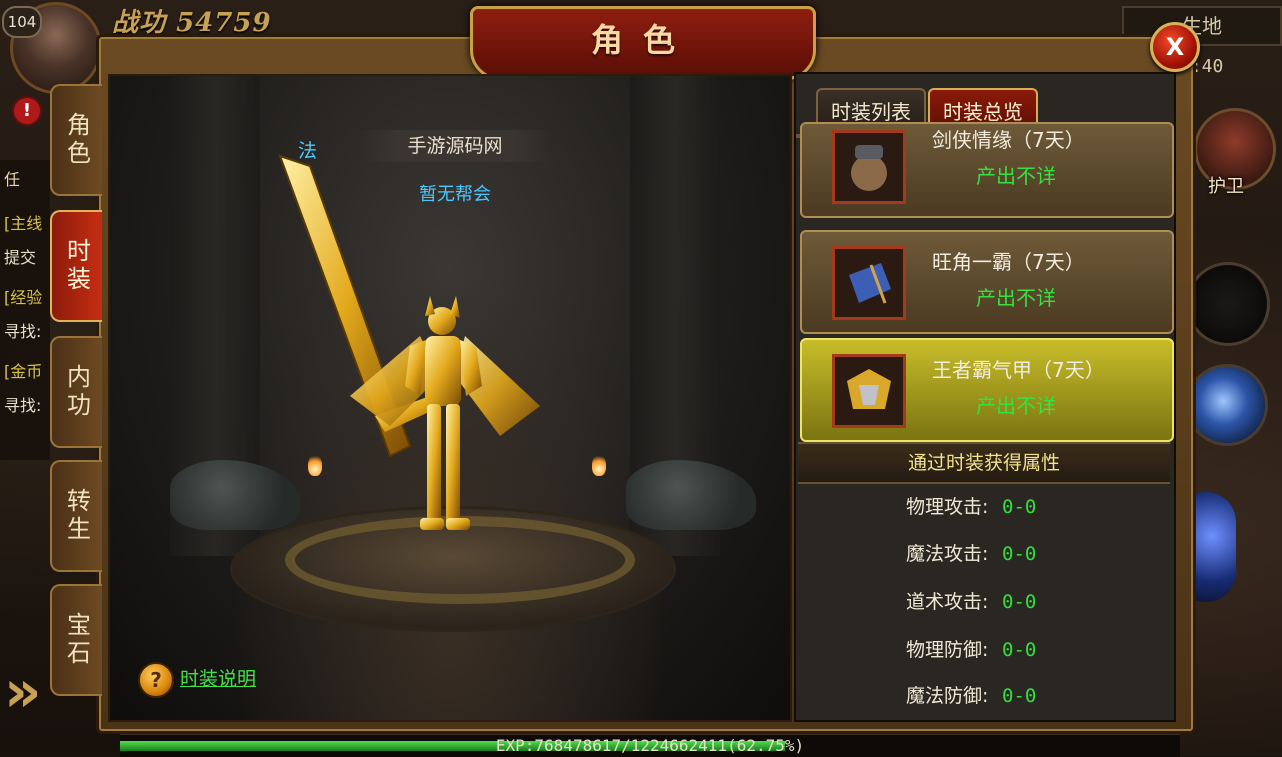 This screenshot has height=757, width=1282. I want to click on attribute-label: 物理攻击:, so click(947, 507).